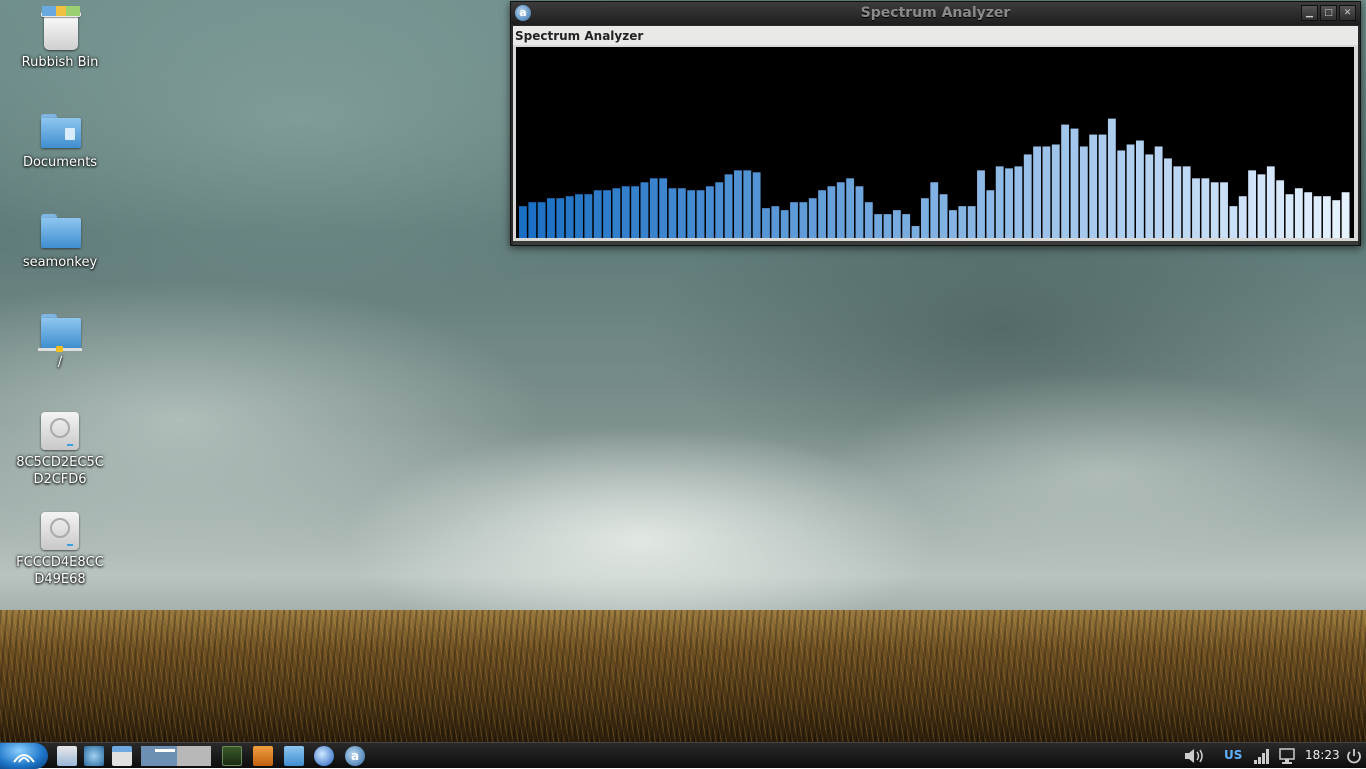 This screenshot has width=1366, height=769. What do you see at coordinates (60, 162) in the screenshot?
I see `desktop-icon-label: Documents` at bounding box center [60, 162].